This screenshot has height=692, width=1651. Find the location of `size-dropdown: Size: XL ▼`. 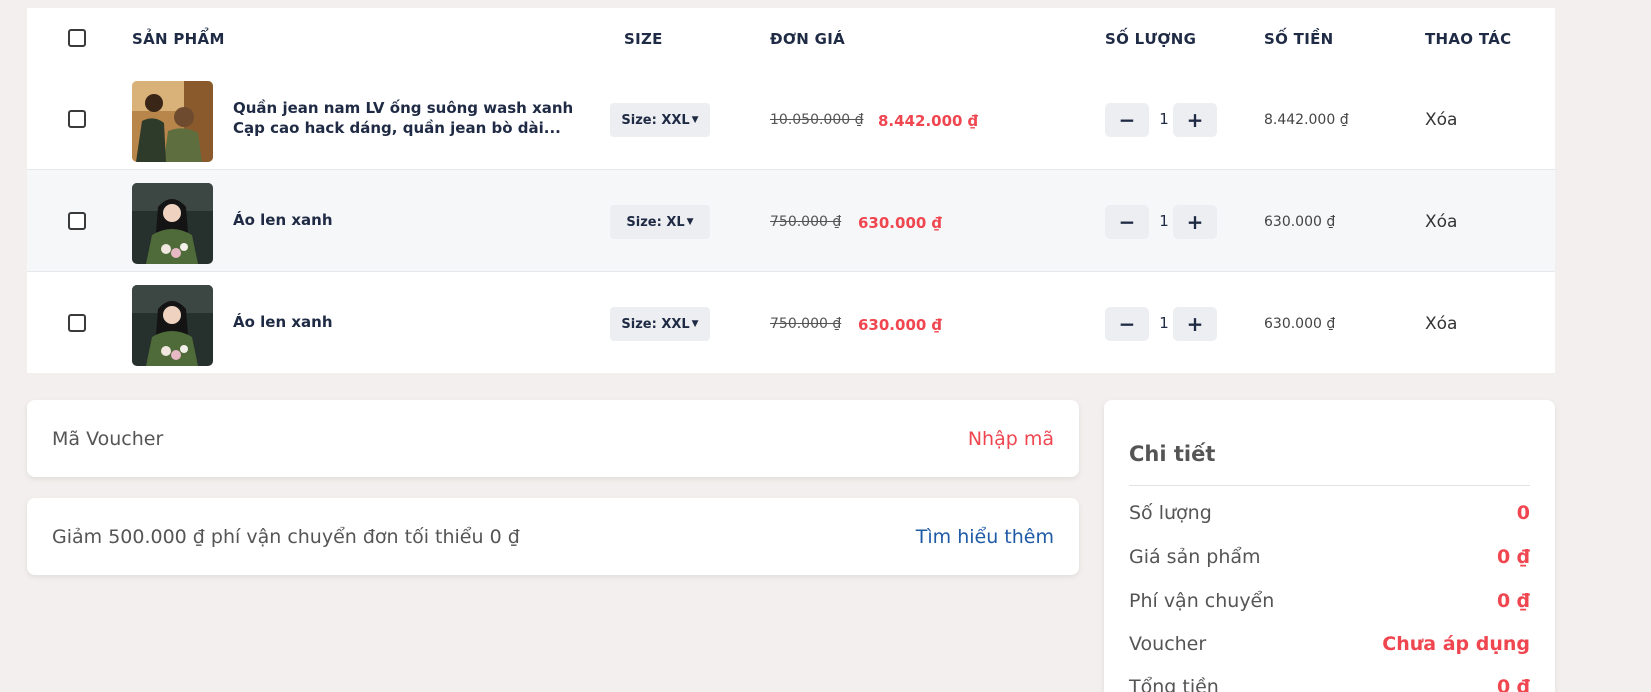

size-dropdown: Size: XL ▼ is located at coordinates (660, 222).